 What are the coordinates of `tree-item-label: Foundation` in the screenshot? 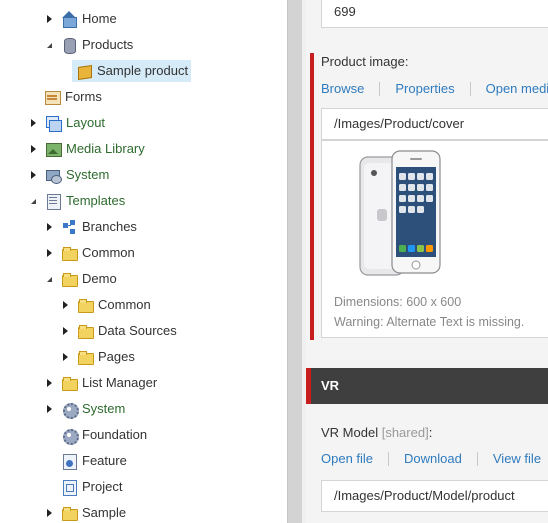 It's located at (115, 434).